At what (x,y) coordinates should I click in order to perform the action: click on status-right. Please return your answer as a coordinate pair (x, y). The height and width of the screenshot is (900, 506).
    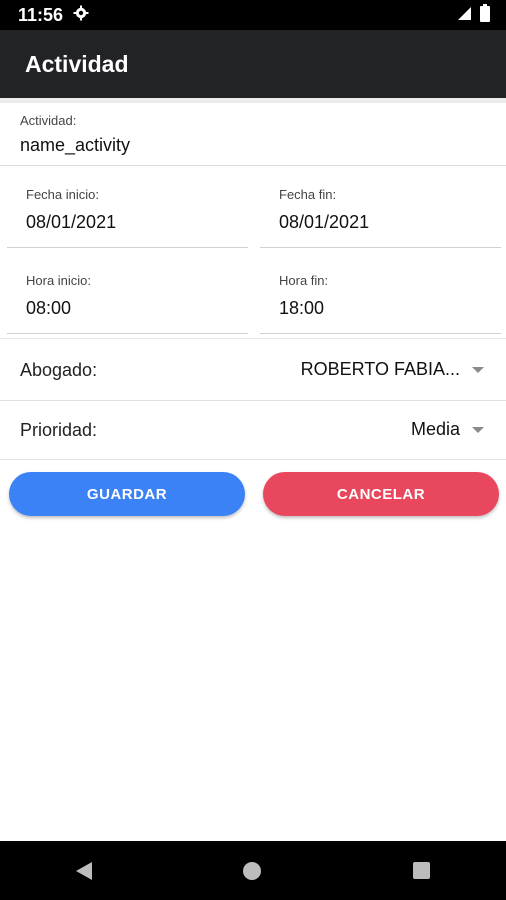
    Looking at the image, I should click on (473, 15).